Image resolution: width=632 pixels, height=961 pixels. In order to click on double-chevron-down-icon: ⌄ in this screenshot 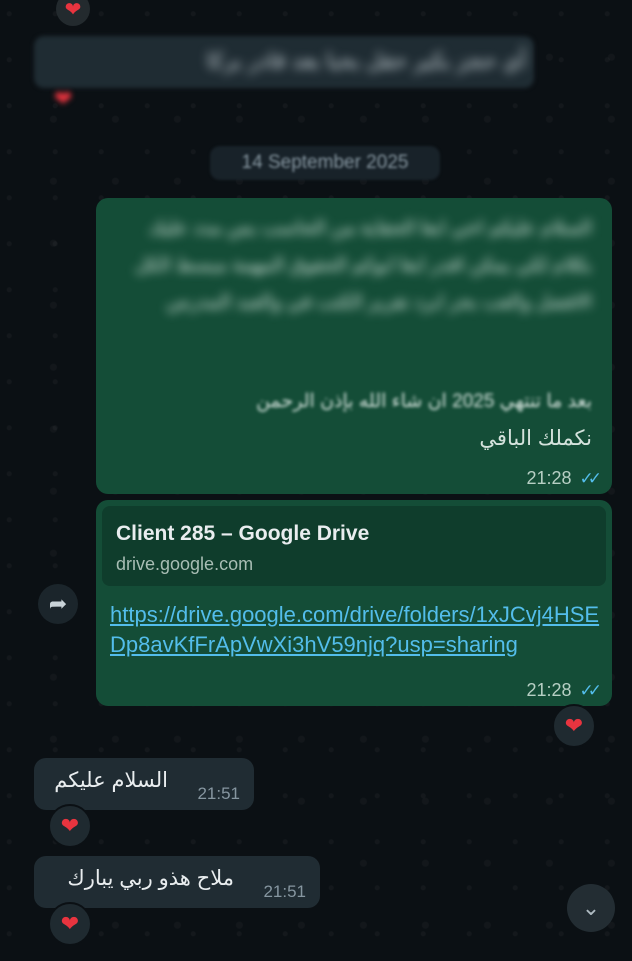, I will do `click(591, 907)`.